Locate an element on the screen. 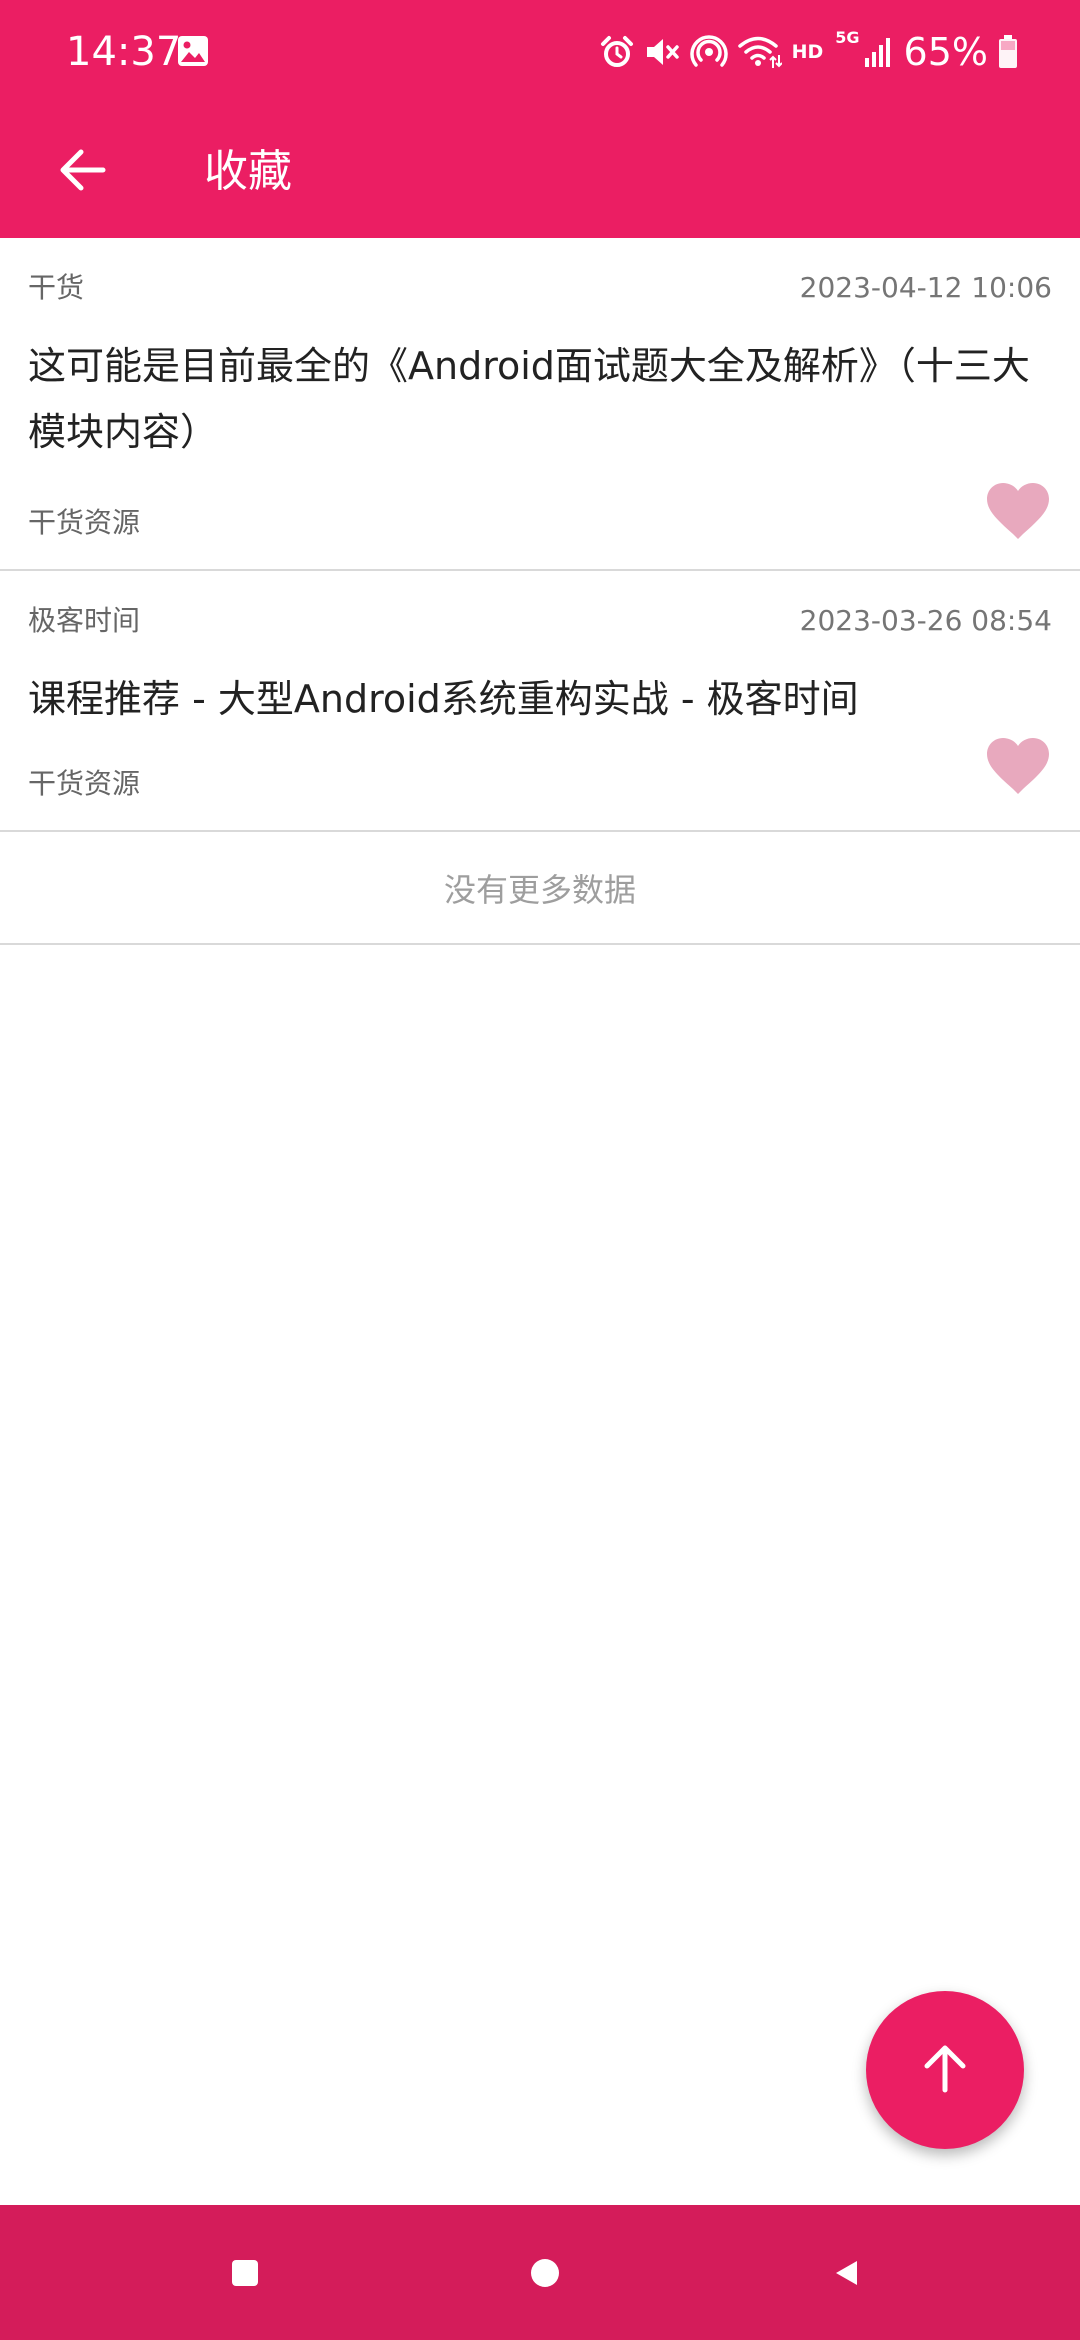 This screenshot has width=1080, height=2340. item-category: 极客时间 is located at coordinates (84, 620).